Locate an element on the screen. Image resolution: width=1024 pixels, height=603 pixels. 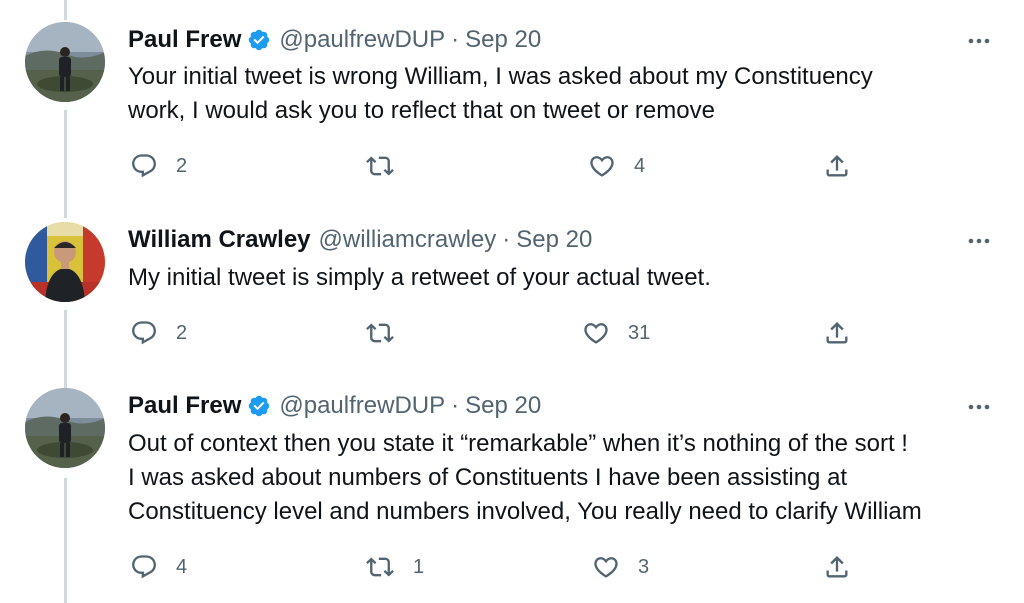
tweet-date: Sep 20 is located at coordinates (503, 406).